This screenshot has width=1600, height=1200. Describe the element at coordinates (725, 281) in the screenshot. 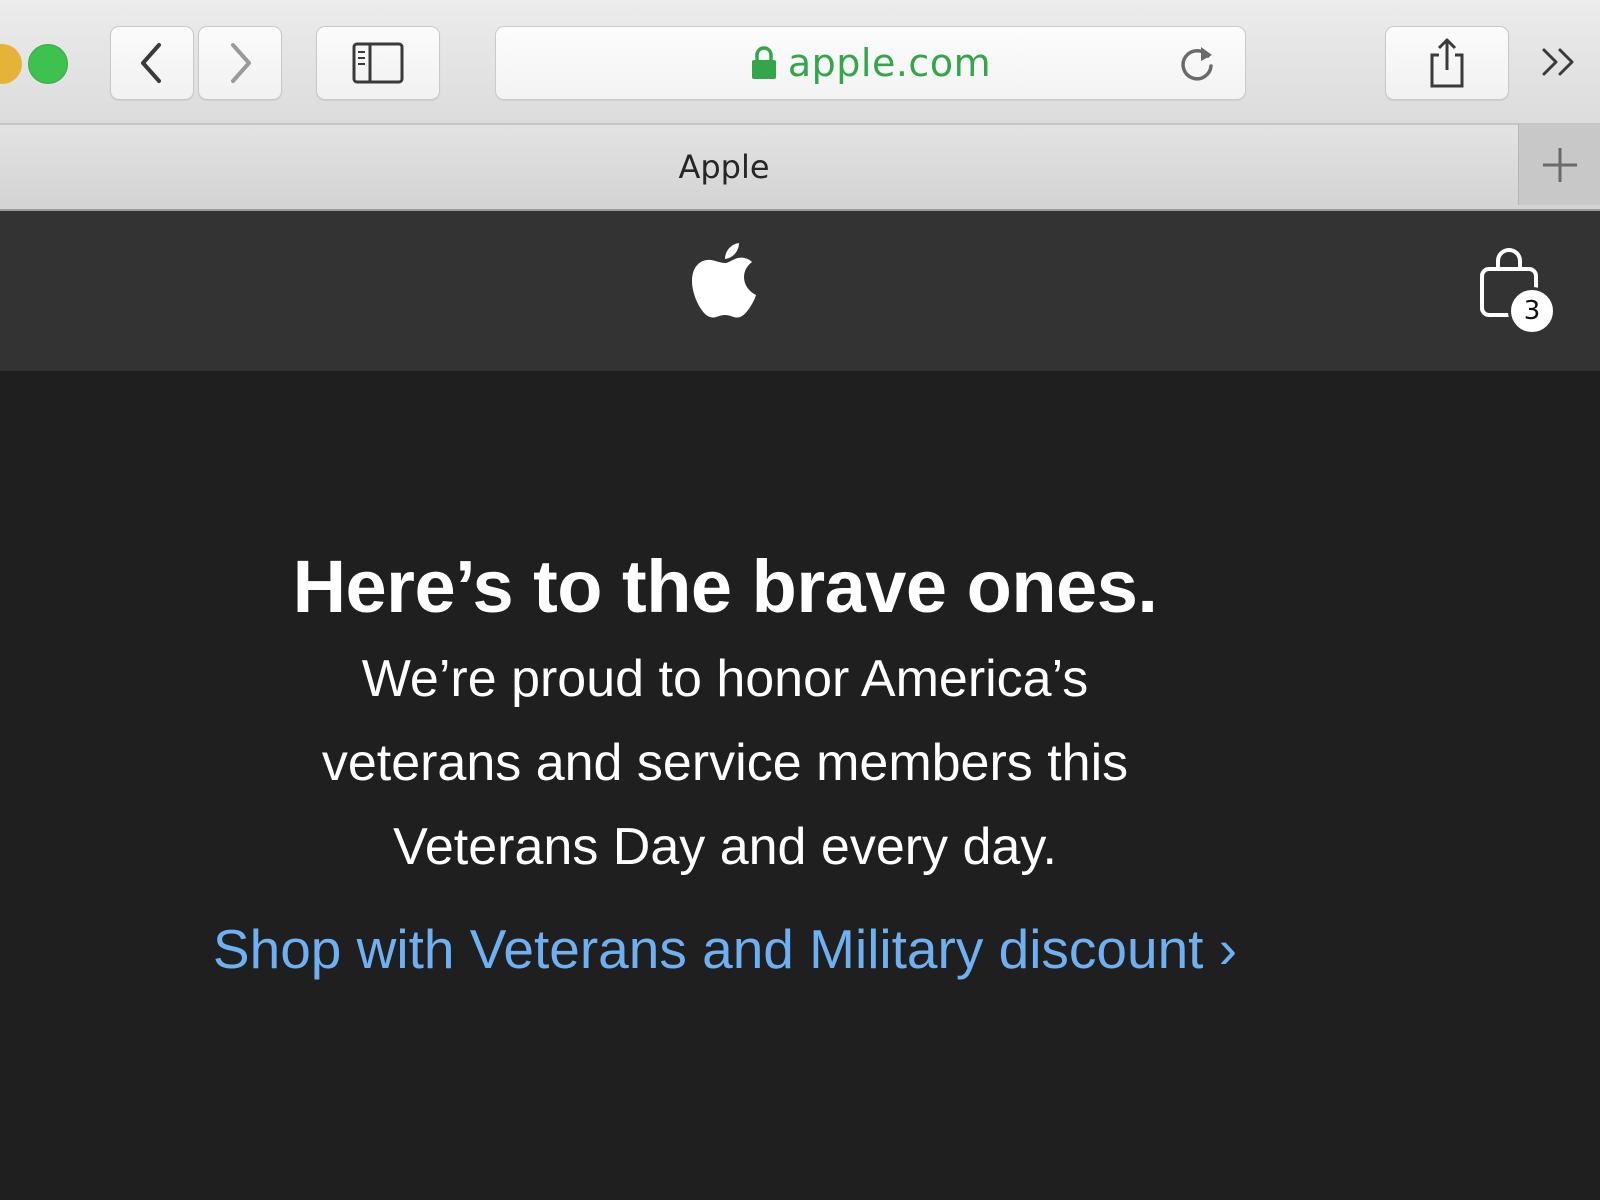

I see `apple-logo-icon` at that location.